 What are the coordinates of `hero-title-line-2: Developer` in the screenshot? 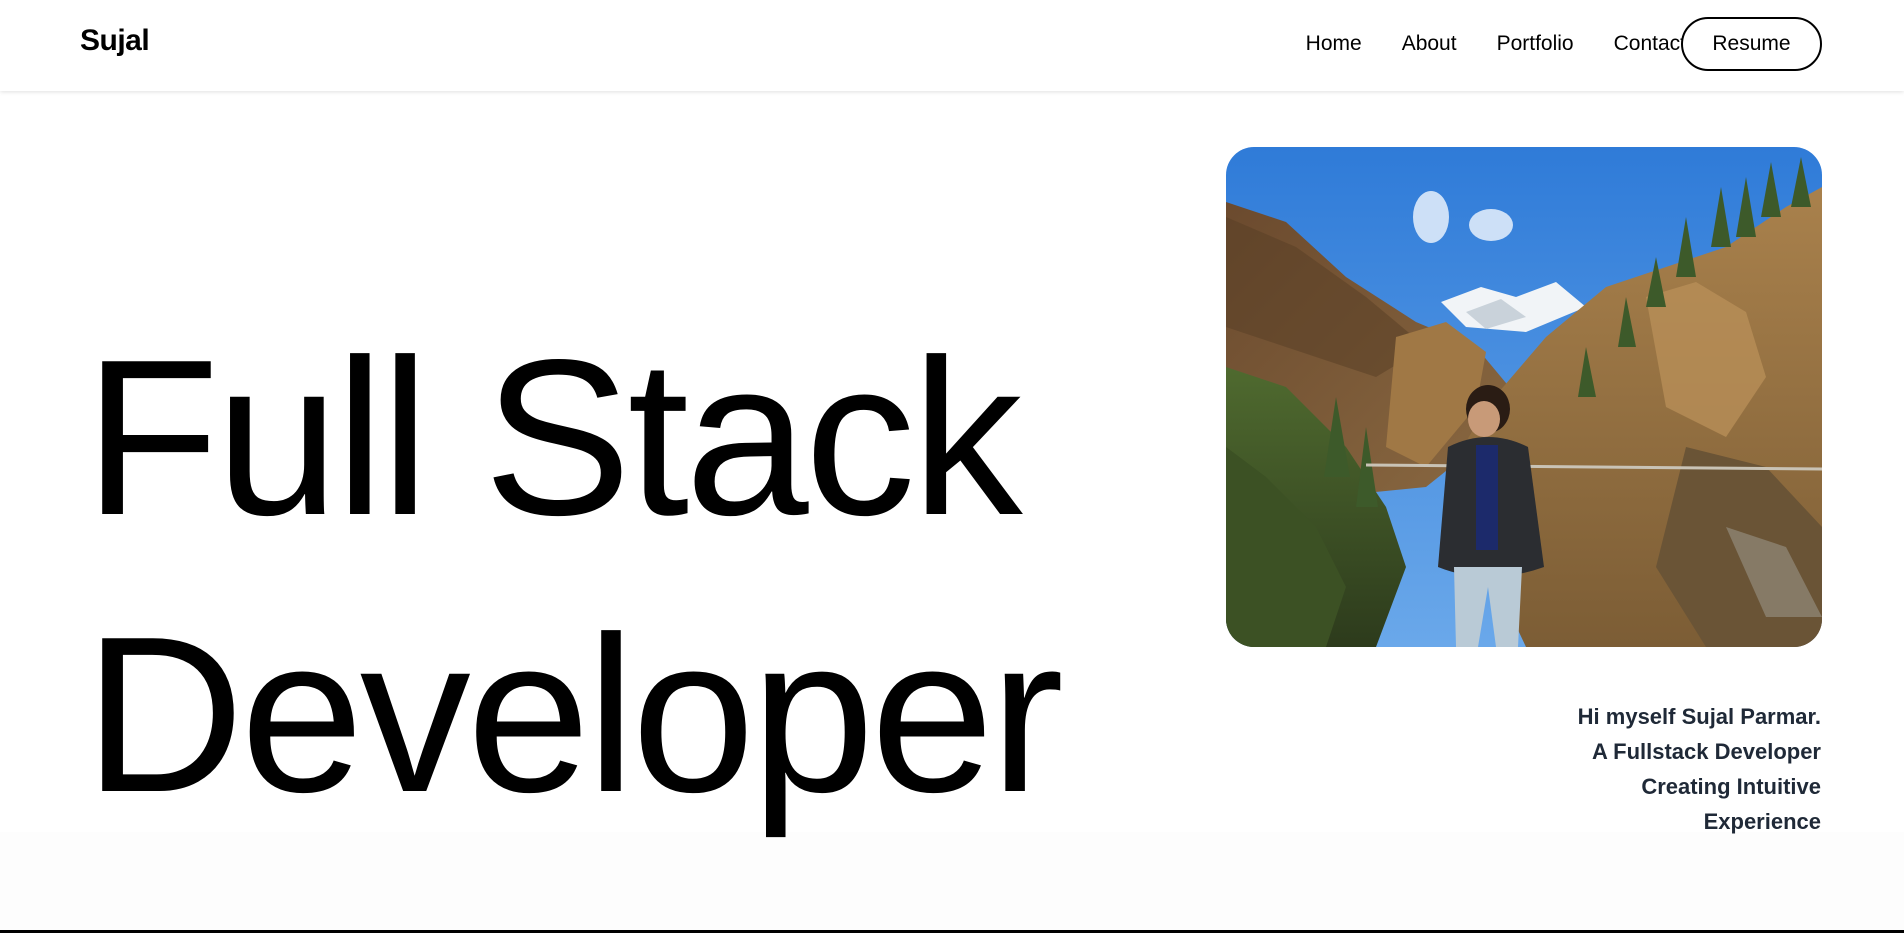 It's located at (574, 715).